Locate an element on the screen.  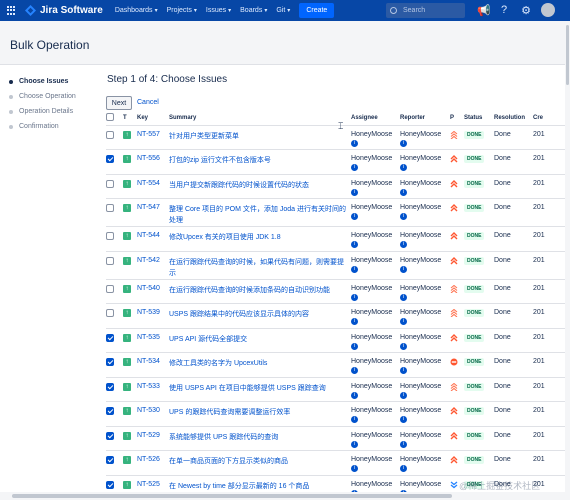
issue-summary-link: 使用 USPS API 在项目中能够提供 USPS 跟踪查询 is located at coordinates (260, 388).